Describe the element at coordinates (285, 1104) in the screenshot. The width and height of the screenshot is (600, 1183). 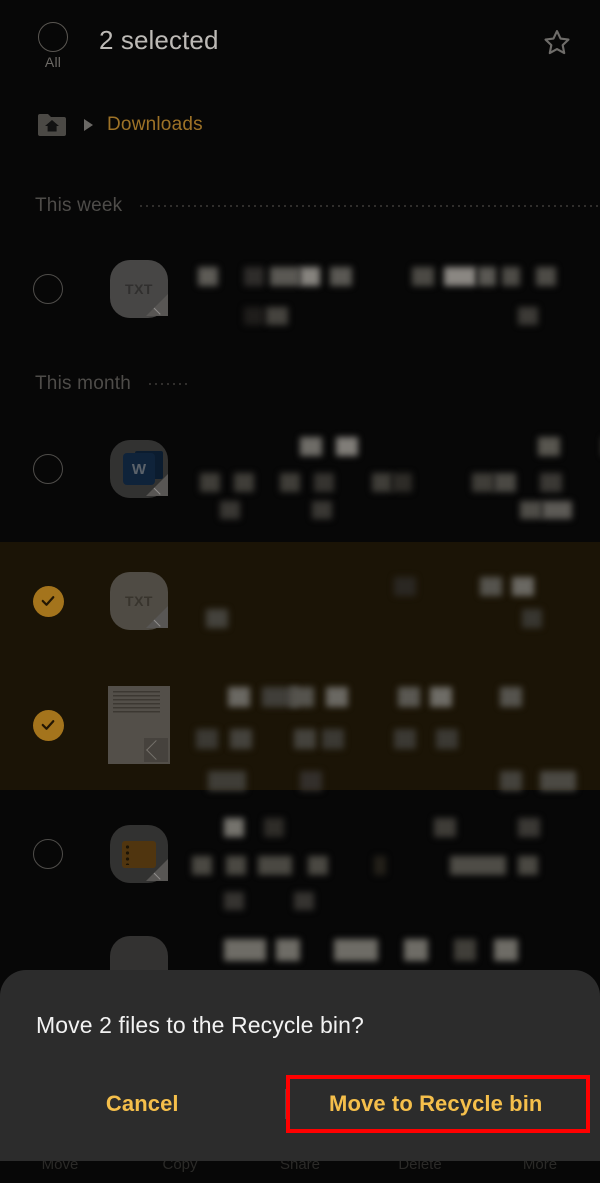
I see `dialog-separator` at that location.